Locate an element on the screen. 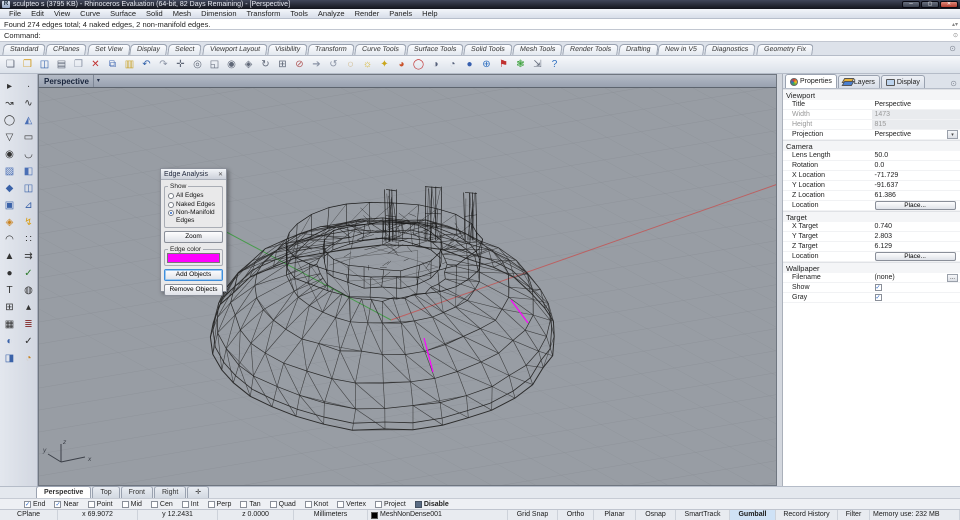  history-scrollbar: ▴▾ is located at coordinates (956, 24).